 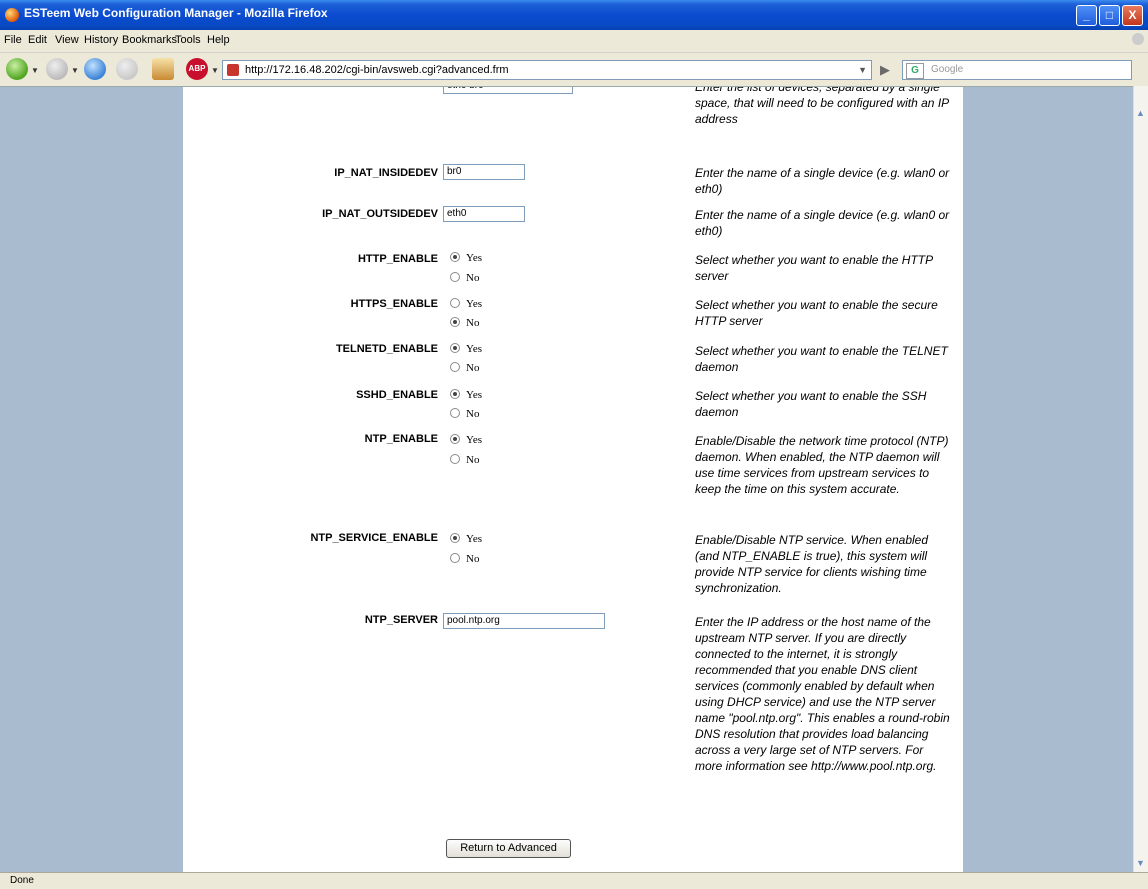 I want to click on telnetd-enable-label: TELNETD_ENABLE, so click(x=386, y=349).